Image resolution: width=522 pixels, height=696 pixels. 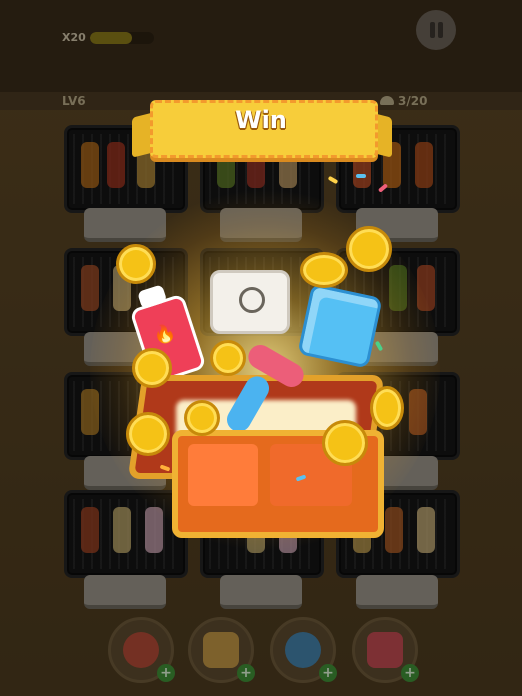 I want to click on chest-panel, so click(x=223, y=475).